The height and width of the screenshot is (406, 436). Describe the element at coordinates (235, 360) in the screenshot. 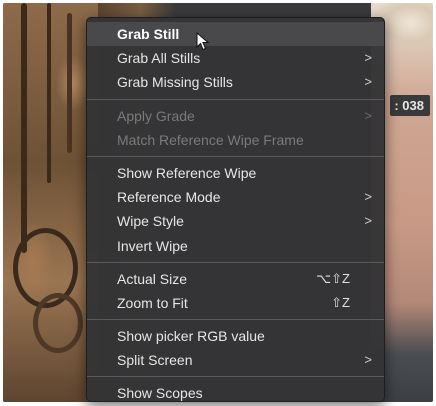

I see `menu-item-split-screen: Split Screen >` at that location.